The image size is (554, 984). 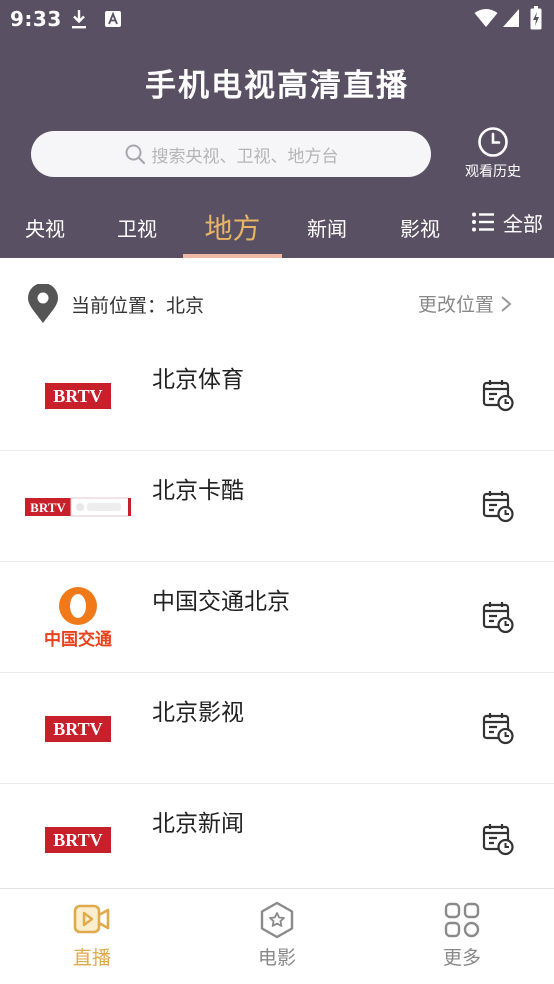 I want to click on history-button: 观看历史, so click(x=493, y=156).